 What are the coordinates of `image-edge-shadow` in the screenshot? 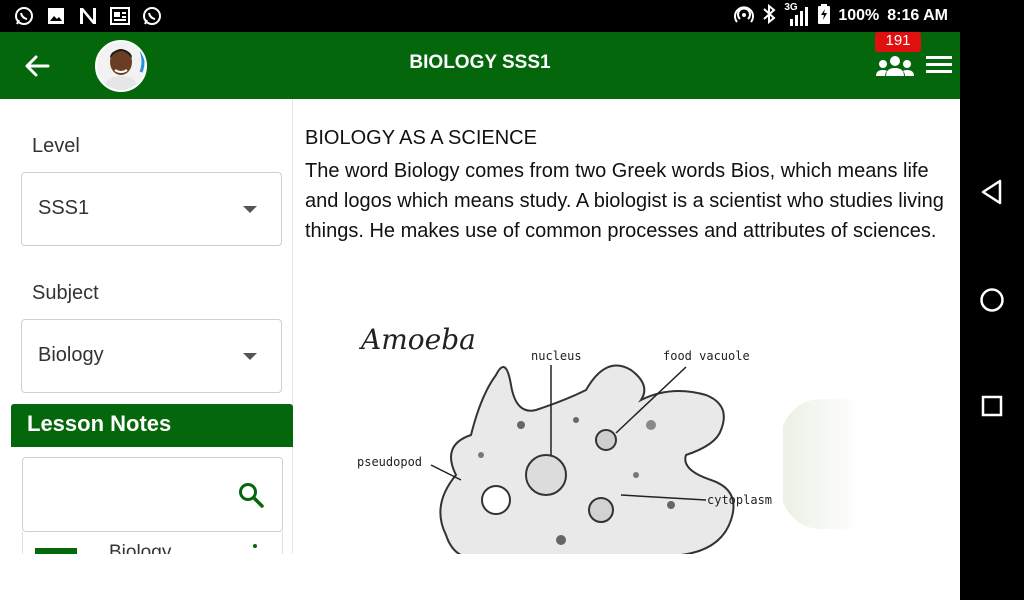 It's located at (821, 464).